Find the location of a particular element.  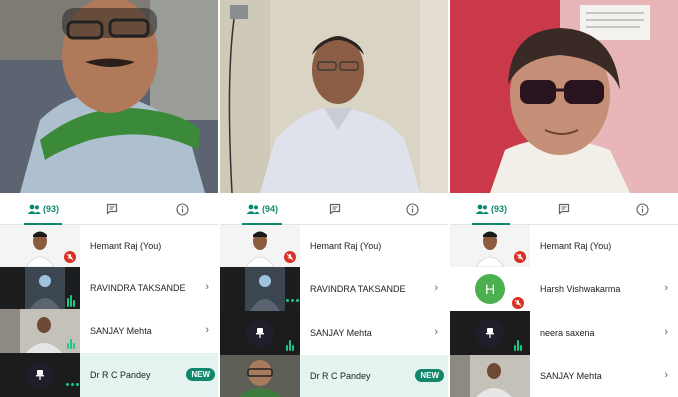

tab-participants: (94) is located at coordinates (262, 209).